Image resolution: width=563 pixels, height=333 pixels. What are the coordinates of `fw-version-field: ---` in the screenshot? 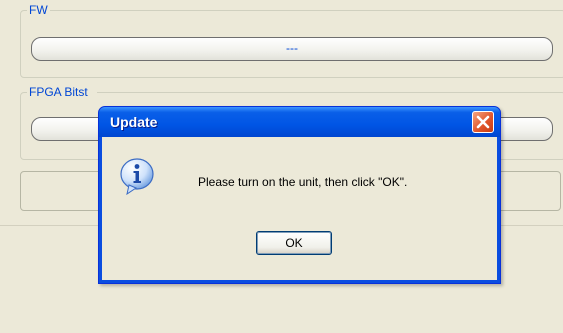 It's located at (292, 49).